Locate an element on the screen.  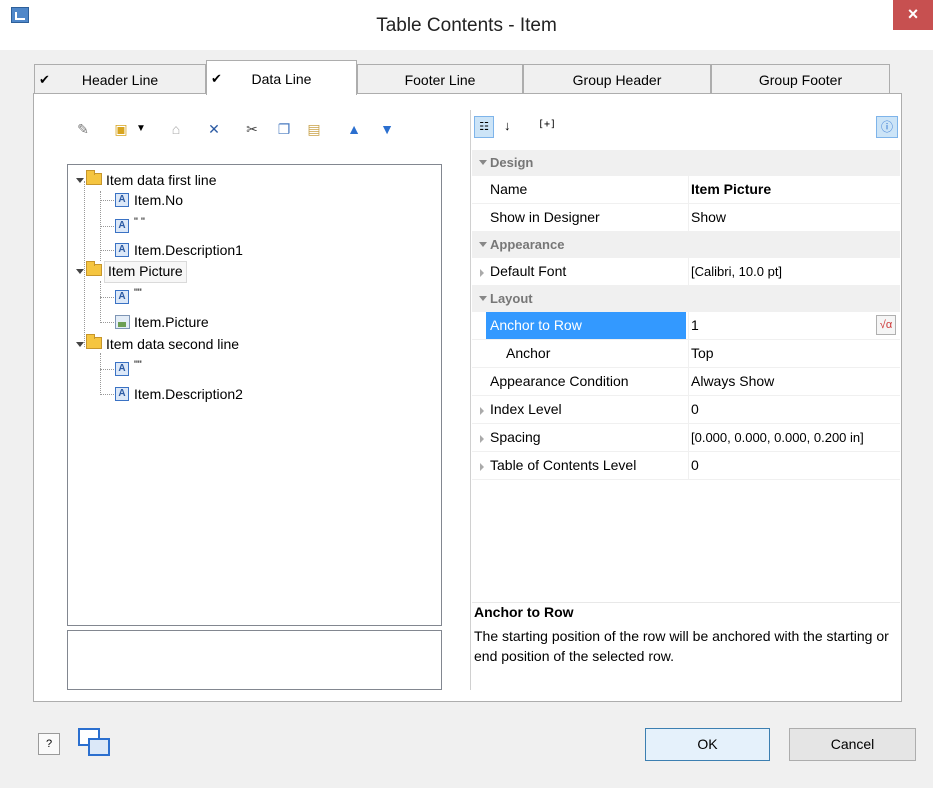
tab-footer-line: Footer Line is located at coordinates (440, 79).